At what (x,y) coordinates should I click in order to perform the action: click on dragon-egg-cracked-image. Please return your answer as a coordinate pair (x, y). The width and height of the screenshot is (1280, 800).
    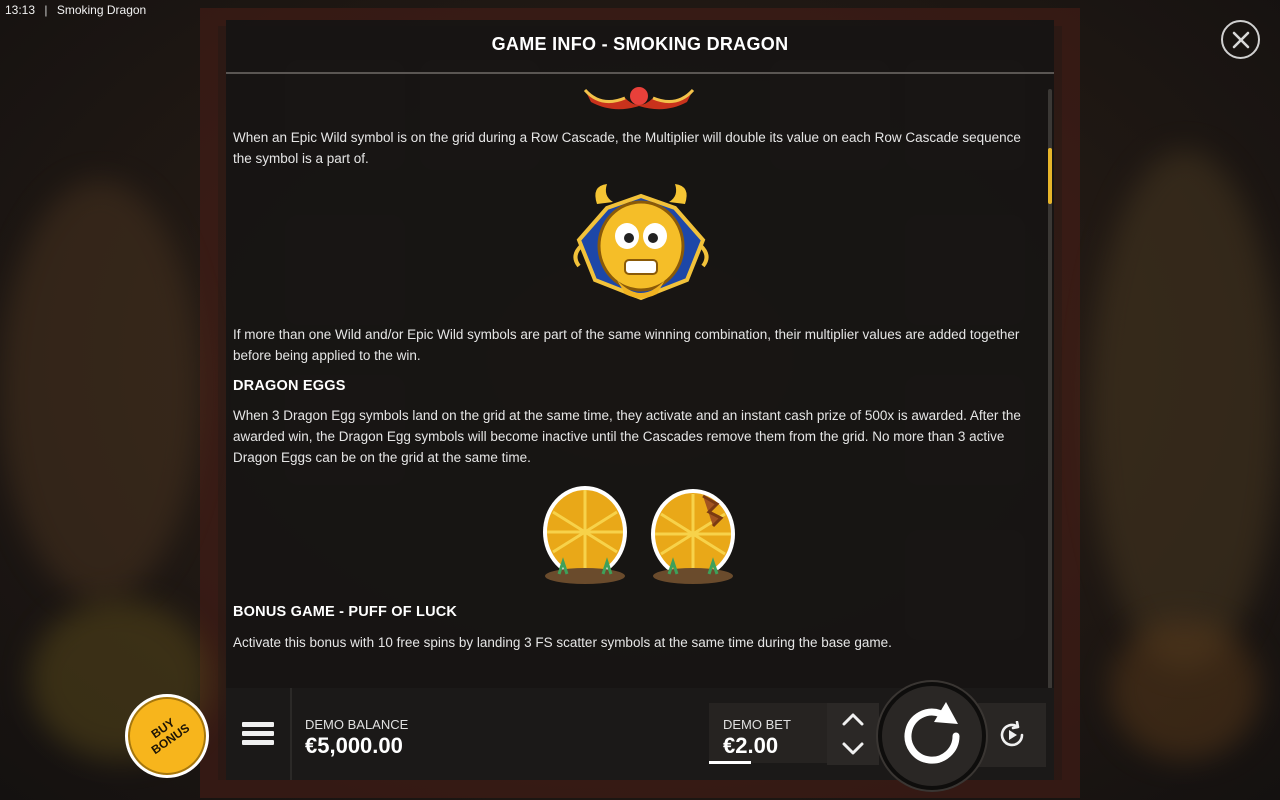
    Looking at the image, I should click on (693, 536).